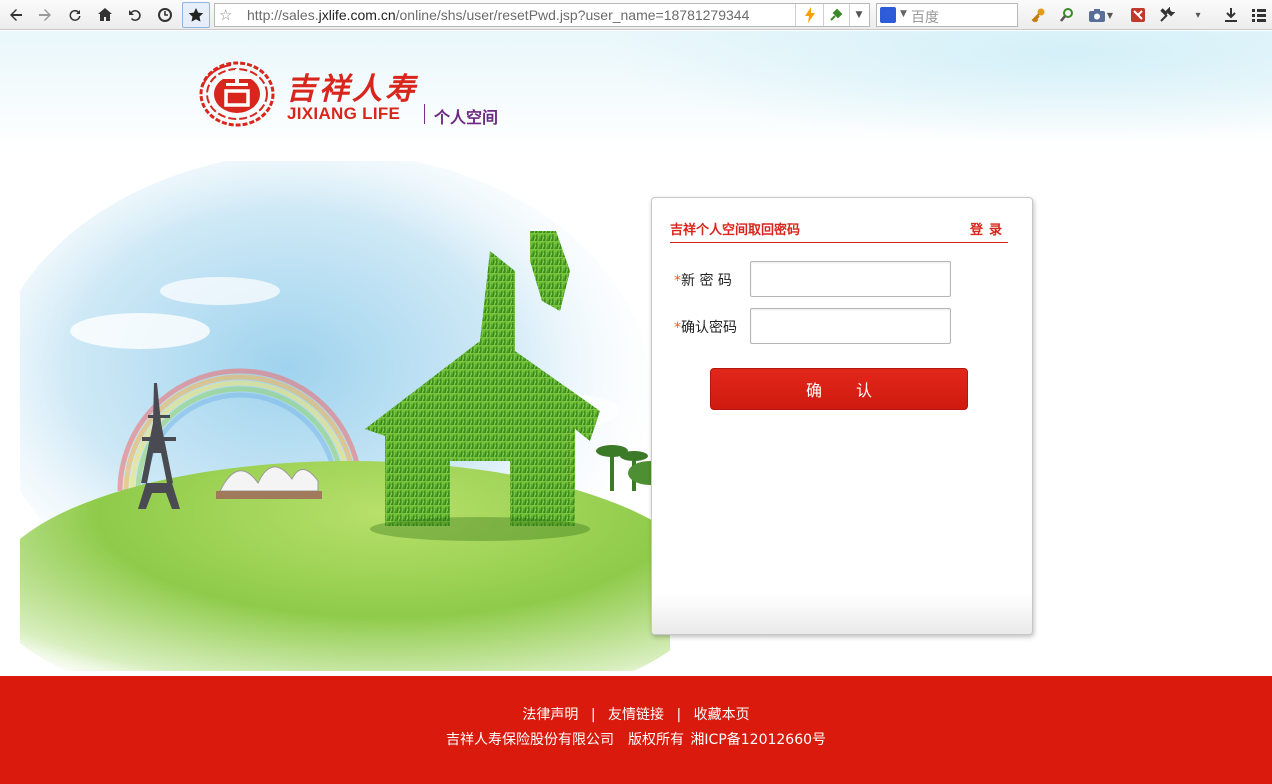 The height and width of the screenshot is (784, 1272). What do you see at coordinates (636, 740) in the screenshot?
I see `footer-copyright: 吉祥人寿保险股份有限公司 版权所有 湘ICP备12012660号` at bounding box center [636, 740].